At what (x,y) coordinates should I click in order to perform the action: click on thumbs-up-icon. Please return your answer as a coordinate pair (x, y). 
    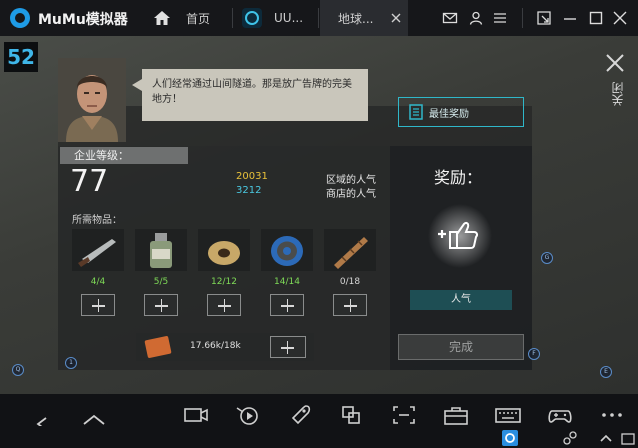
    Looking at the image, I should click on (460, 236).